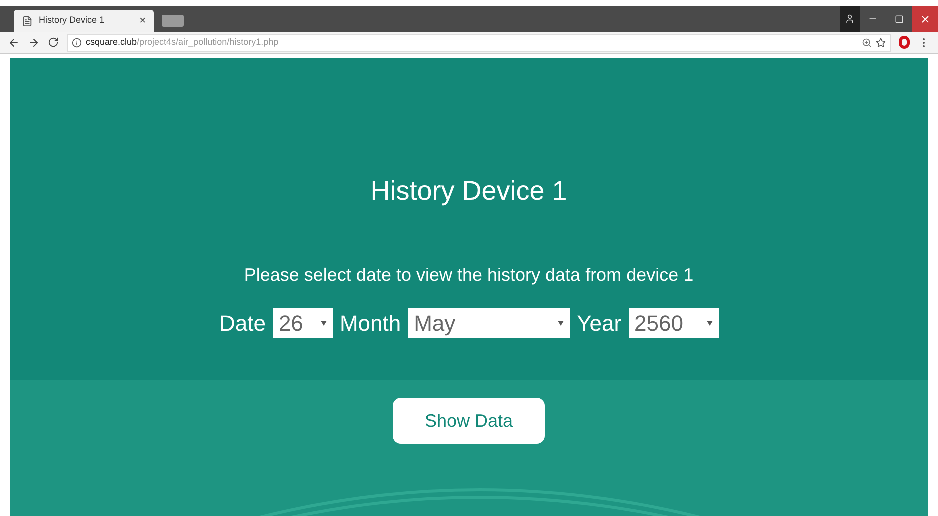  I want to click on maximize-icon, so click(899, 19).